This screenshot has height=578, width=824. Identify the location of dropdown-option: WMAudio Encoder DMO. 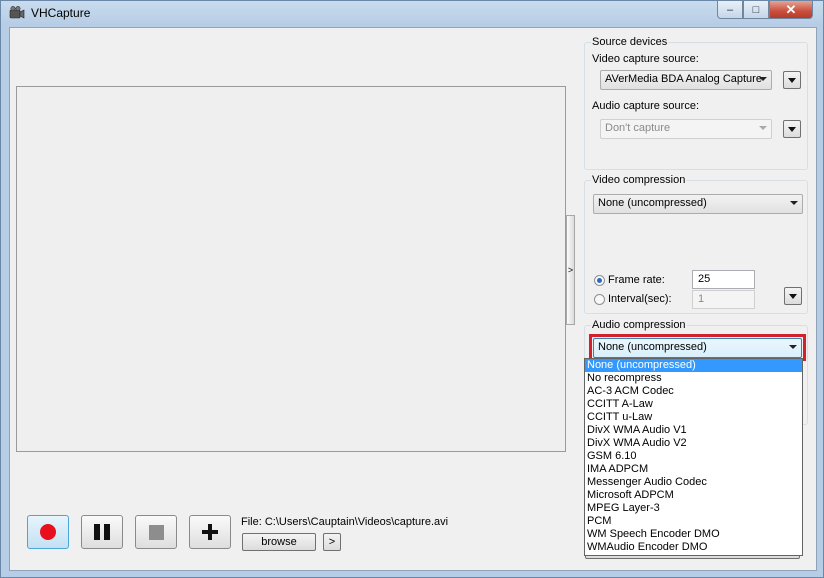
(693, 547).